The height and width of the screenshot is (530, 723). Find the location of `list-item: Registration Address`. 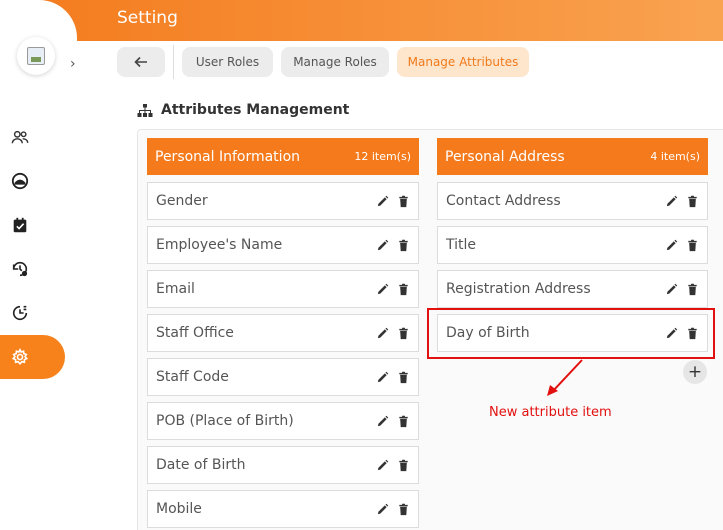

list-item: Registration Address is located at coordinates (572, 289).